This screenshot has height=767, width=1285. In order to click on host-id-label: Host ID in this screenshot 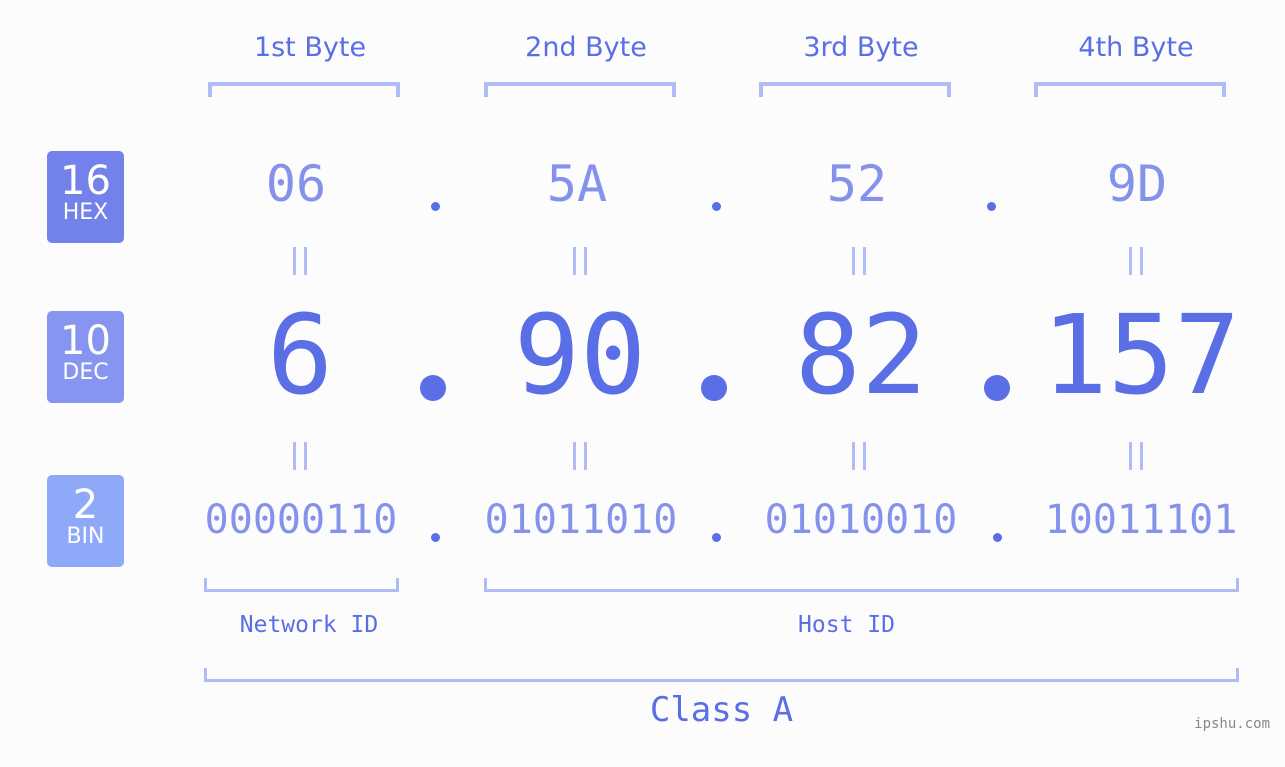, I will do `click(846, 625)`.